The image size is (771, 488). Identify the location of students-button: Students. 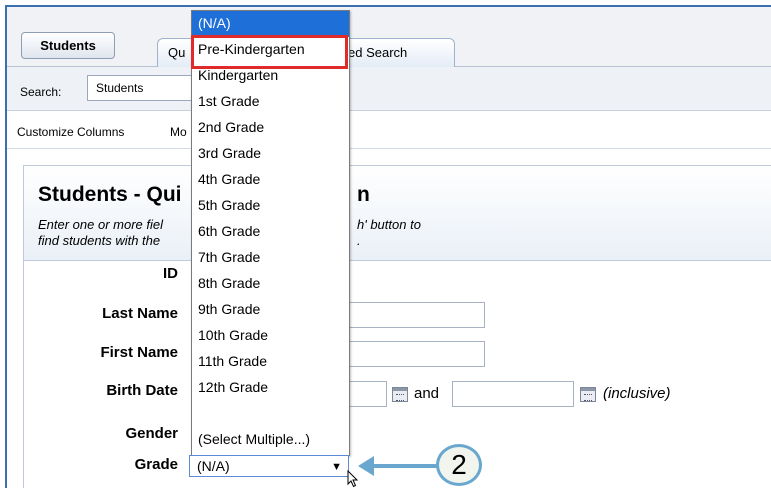
(68, 45).